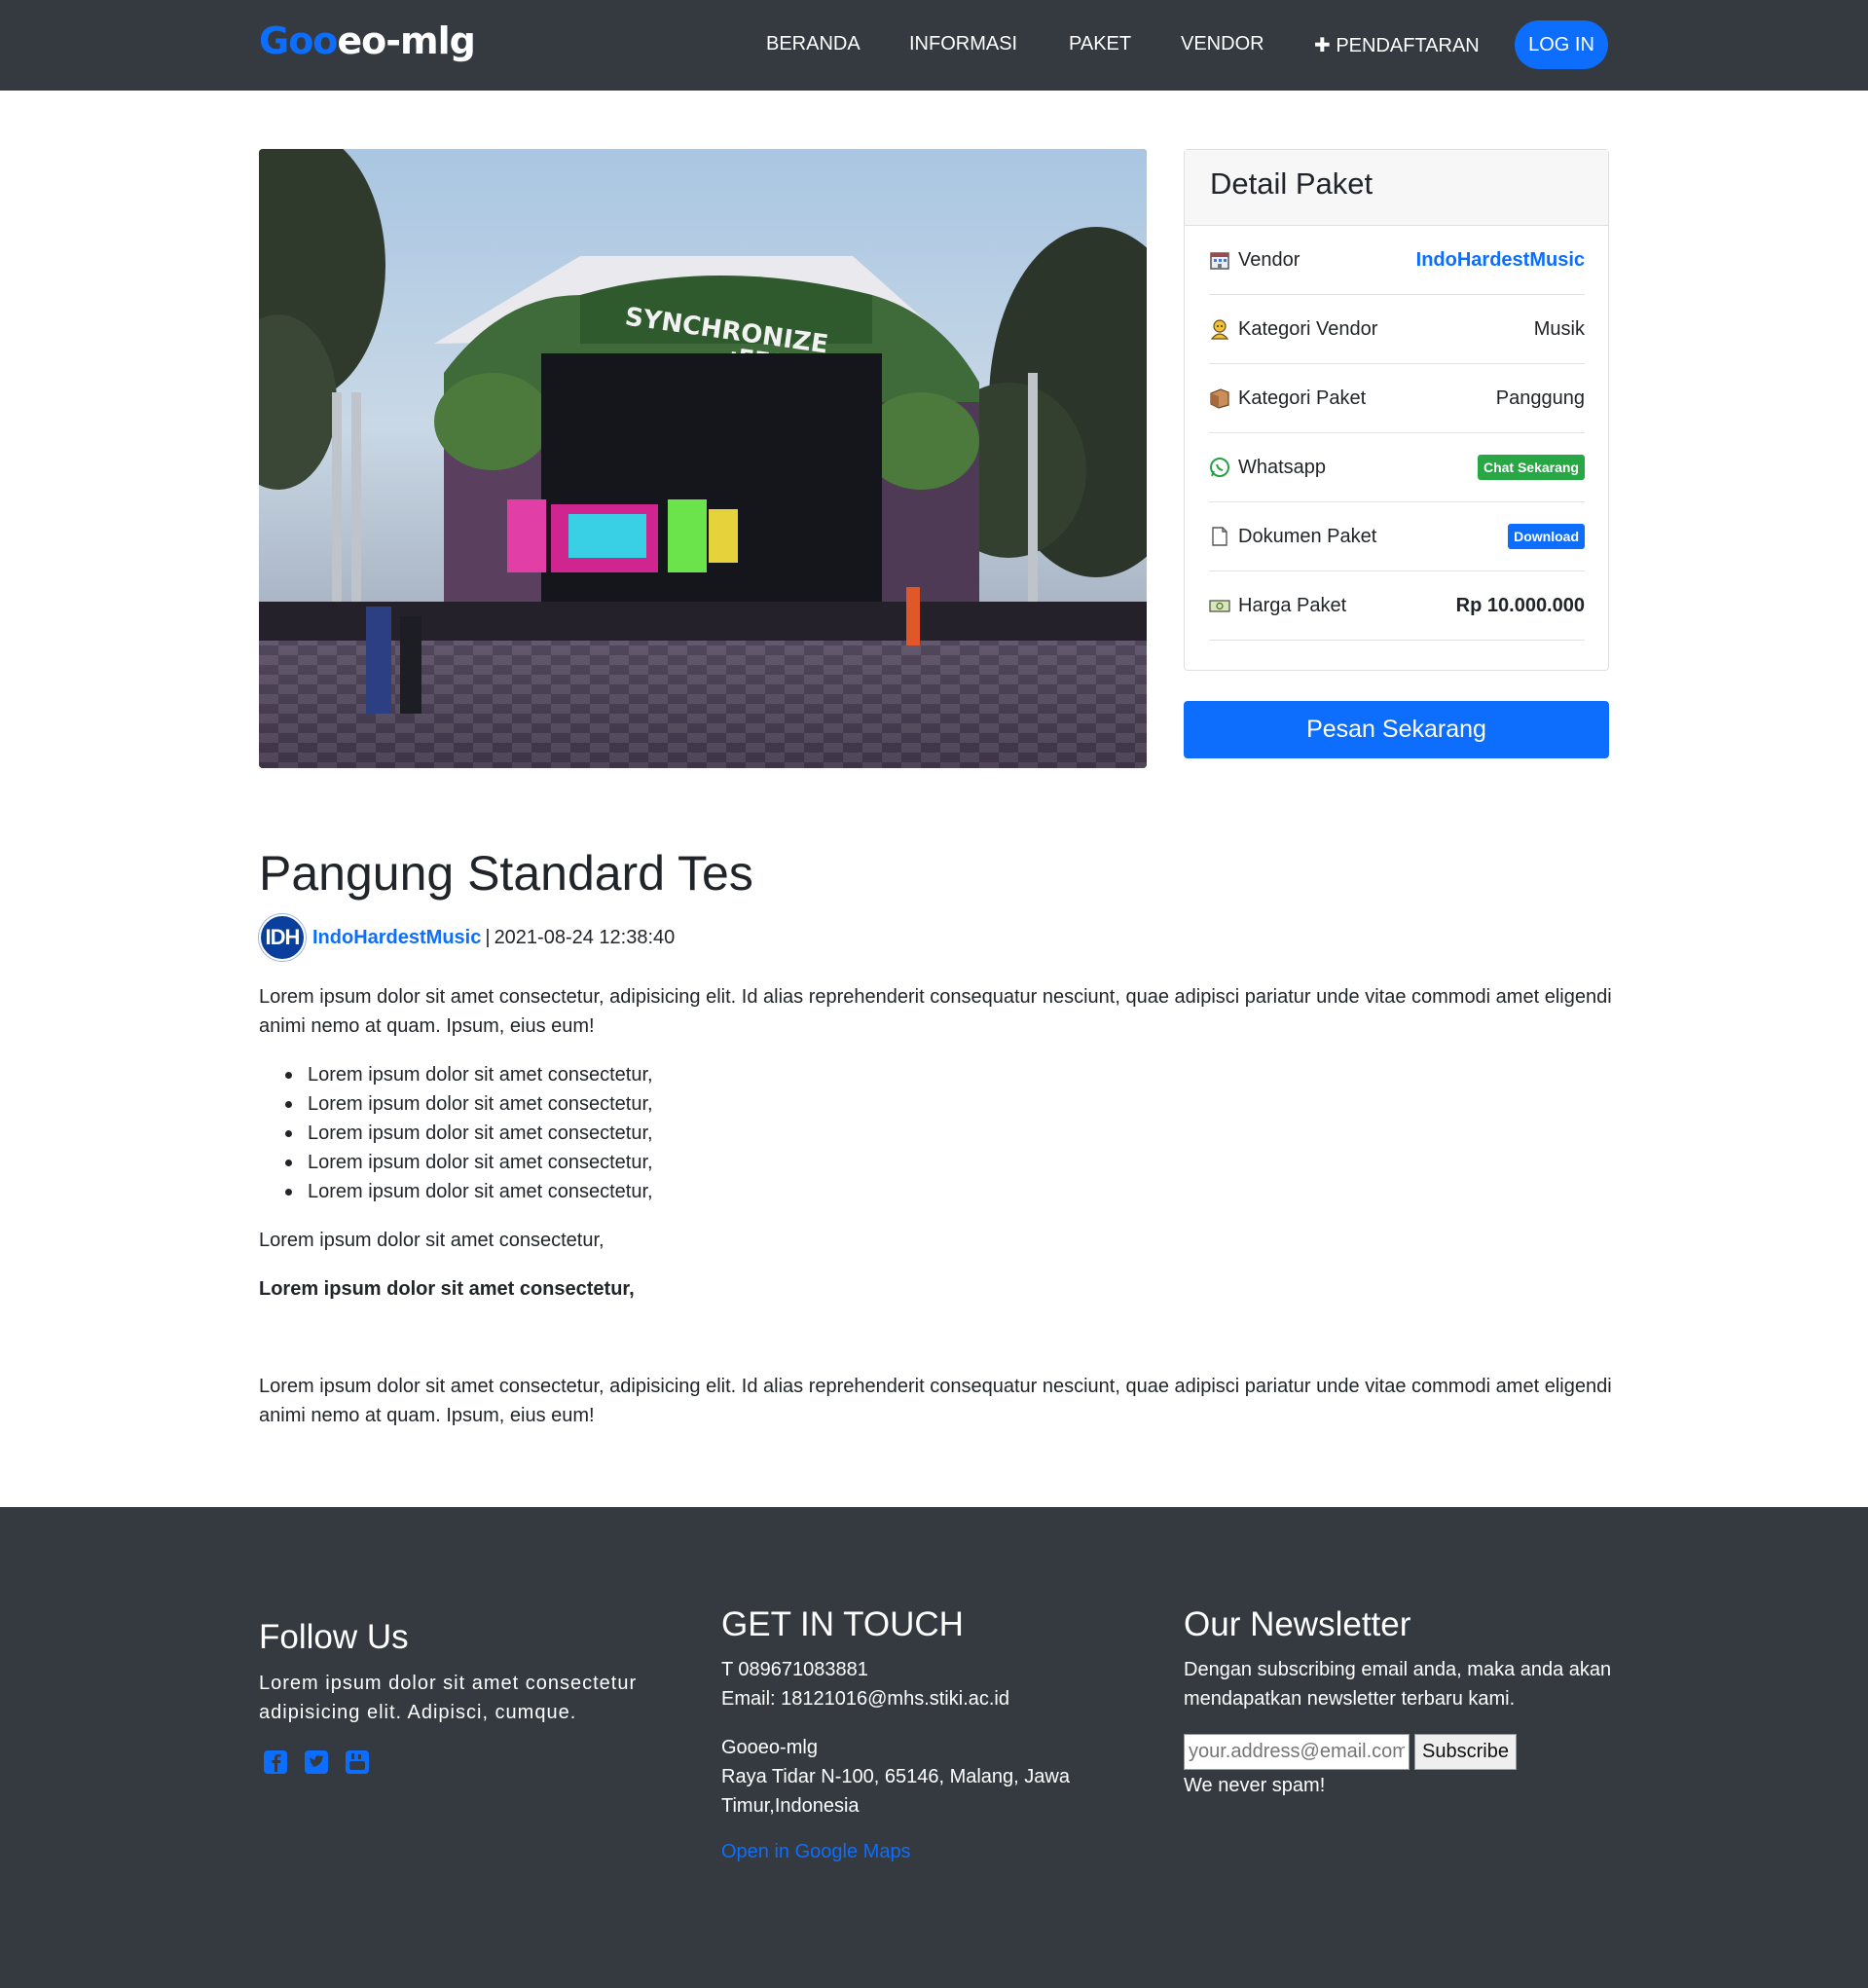  I want to click on kategori-vendor-label: Kategori Vendor, so click(1308, 328).